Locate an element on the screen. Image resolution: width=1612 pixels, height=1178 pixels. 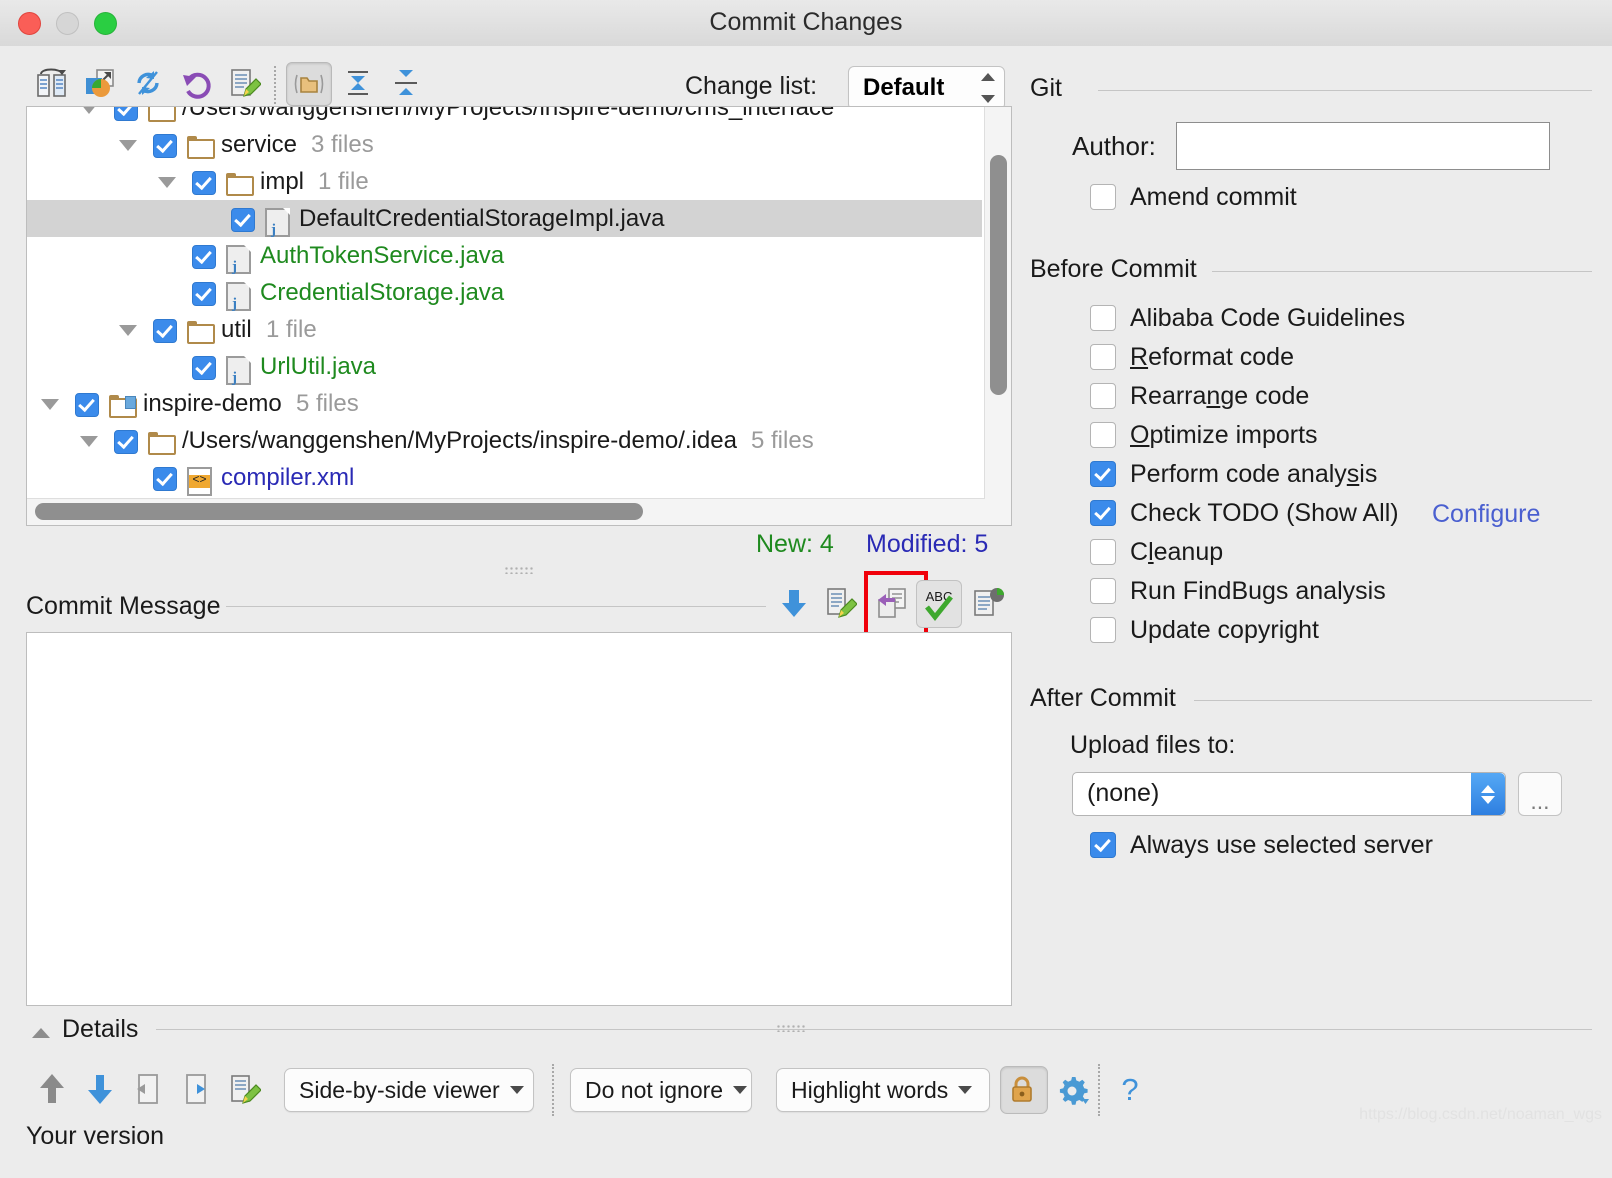
upload-files-label: Upload files to: is located at coordinates (1153, 745).